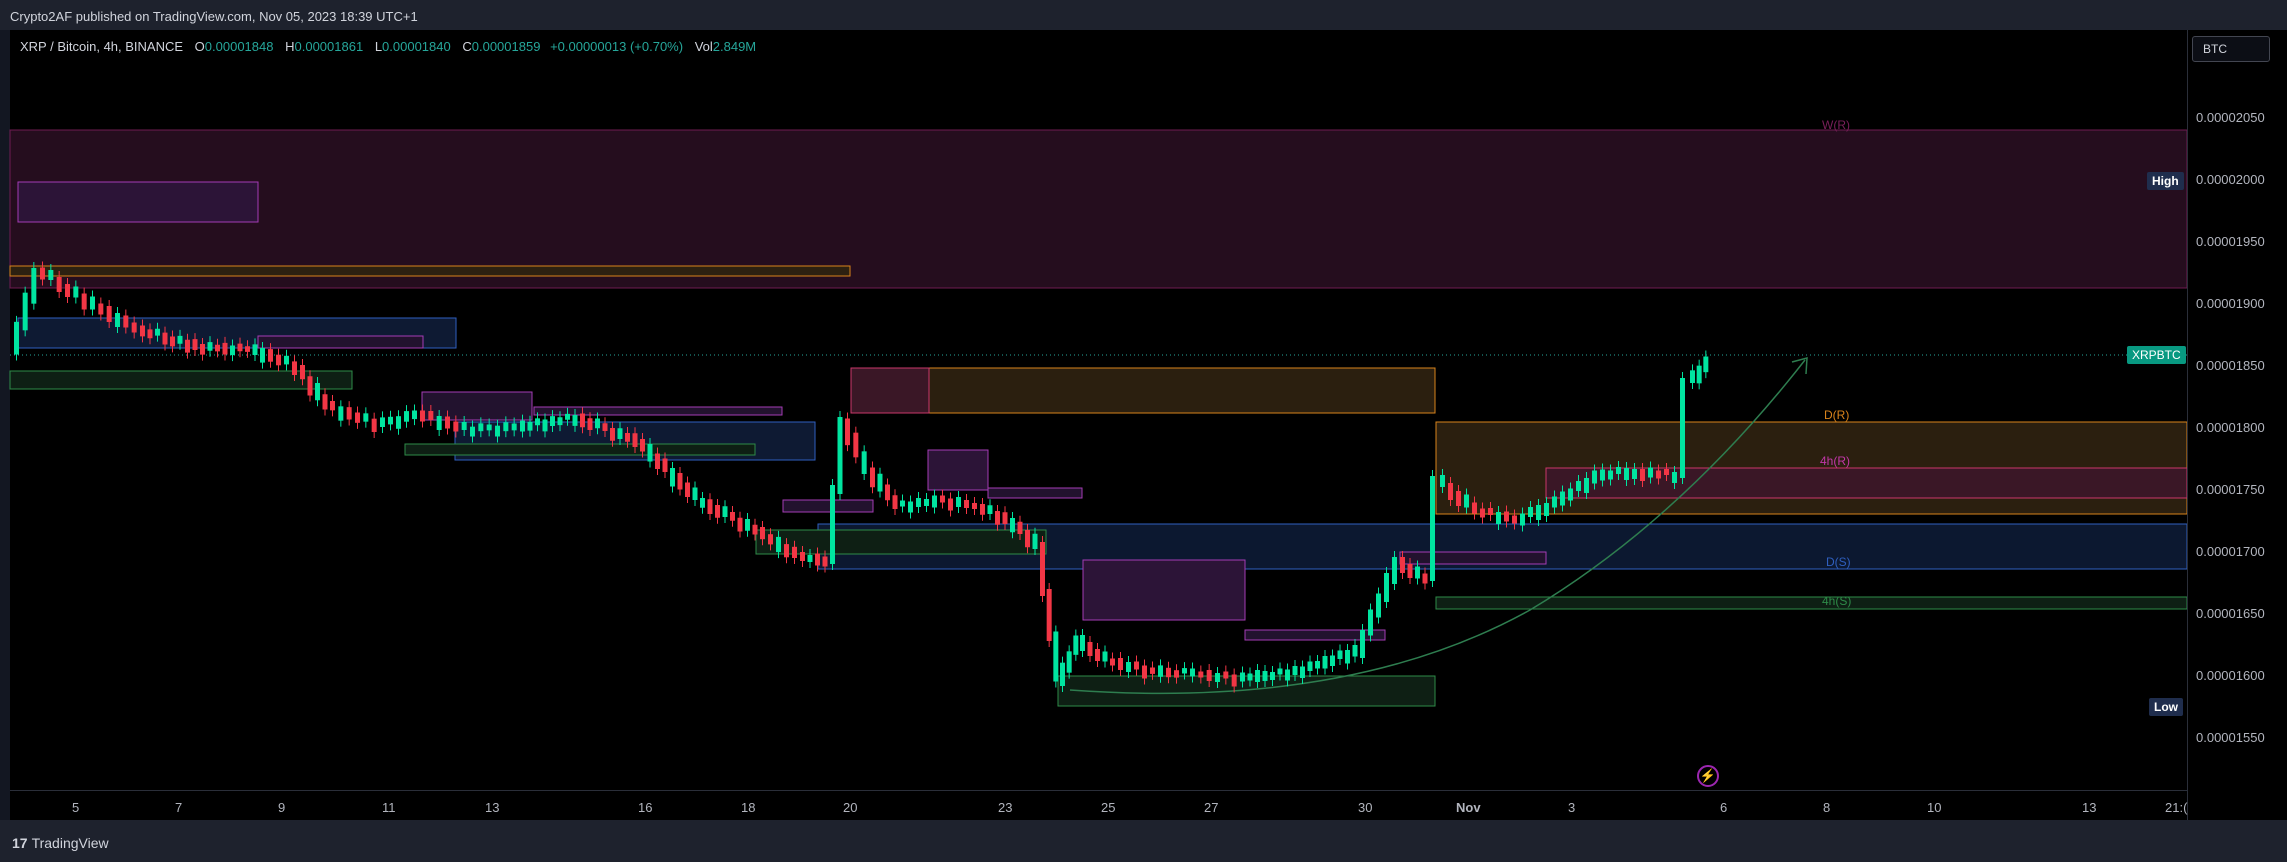  What do you see at coordinates (1835, 461) in the screenshot?
I see `h4-r-label: 4h(R)` at bounding box center [1835, 461].